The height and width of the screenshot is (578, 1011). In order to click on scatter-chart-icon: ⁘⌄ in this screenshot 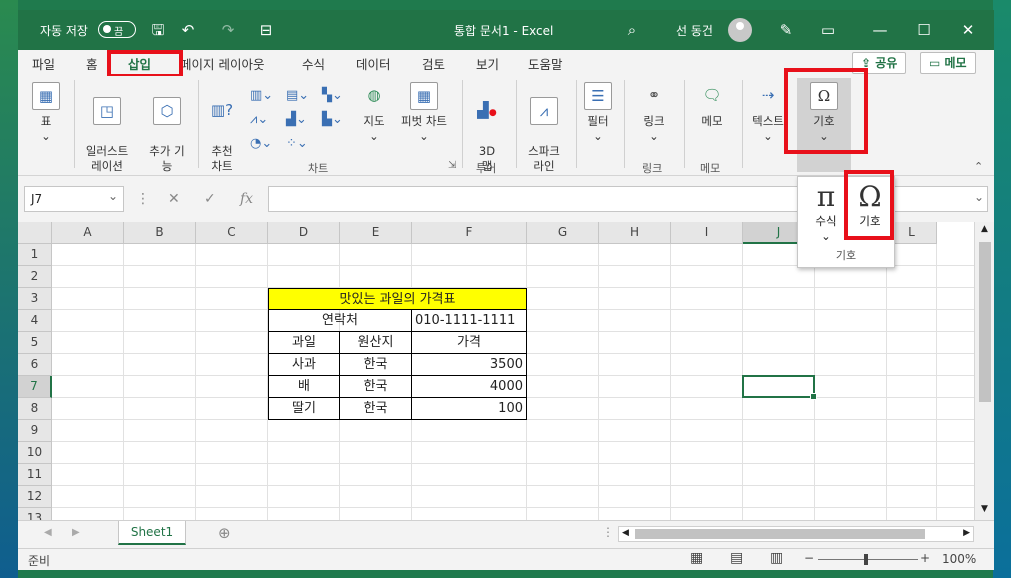, I will do `click(297, 143)`.